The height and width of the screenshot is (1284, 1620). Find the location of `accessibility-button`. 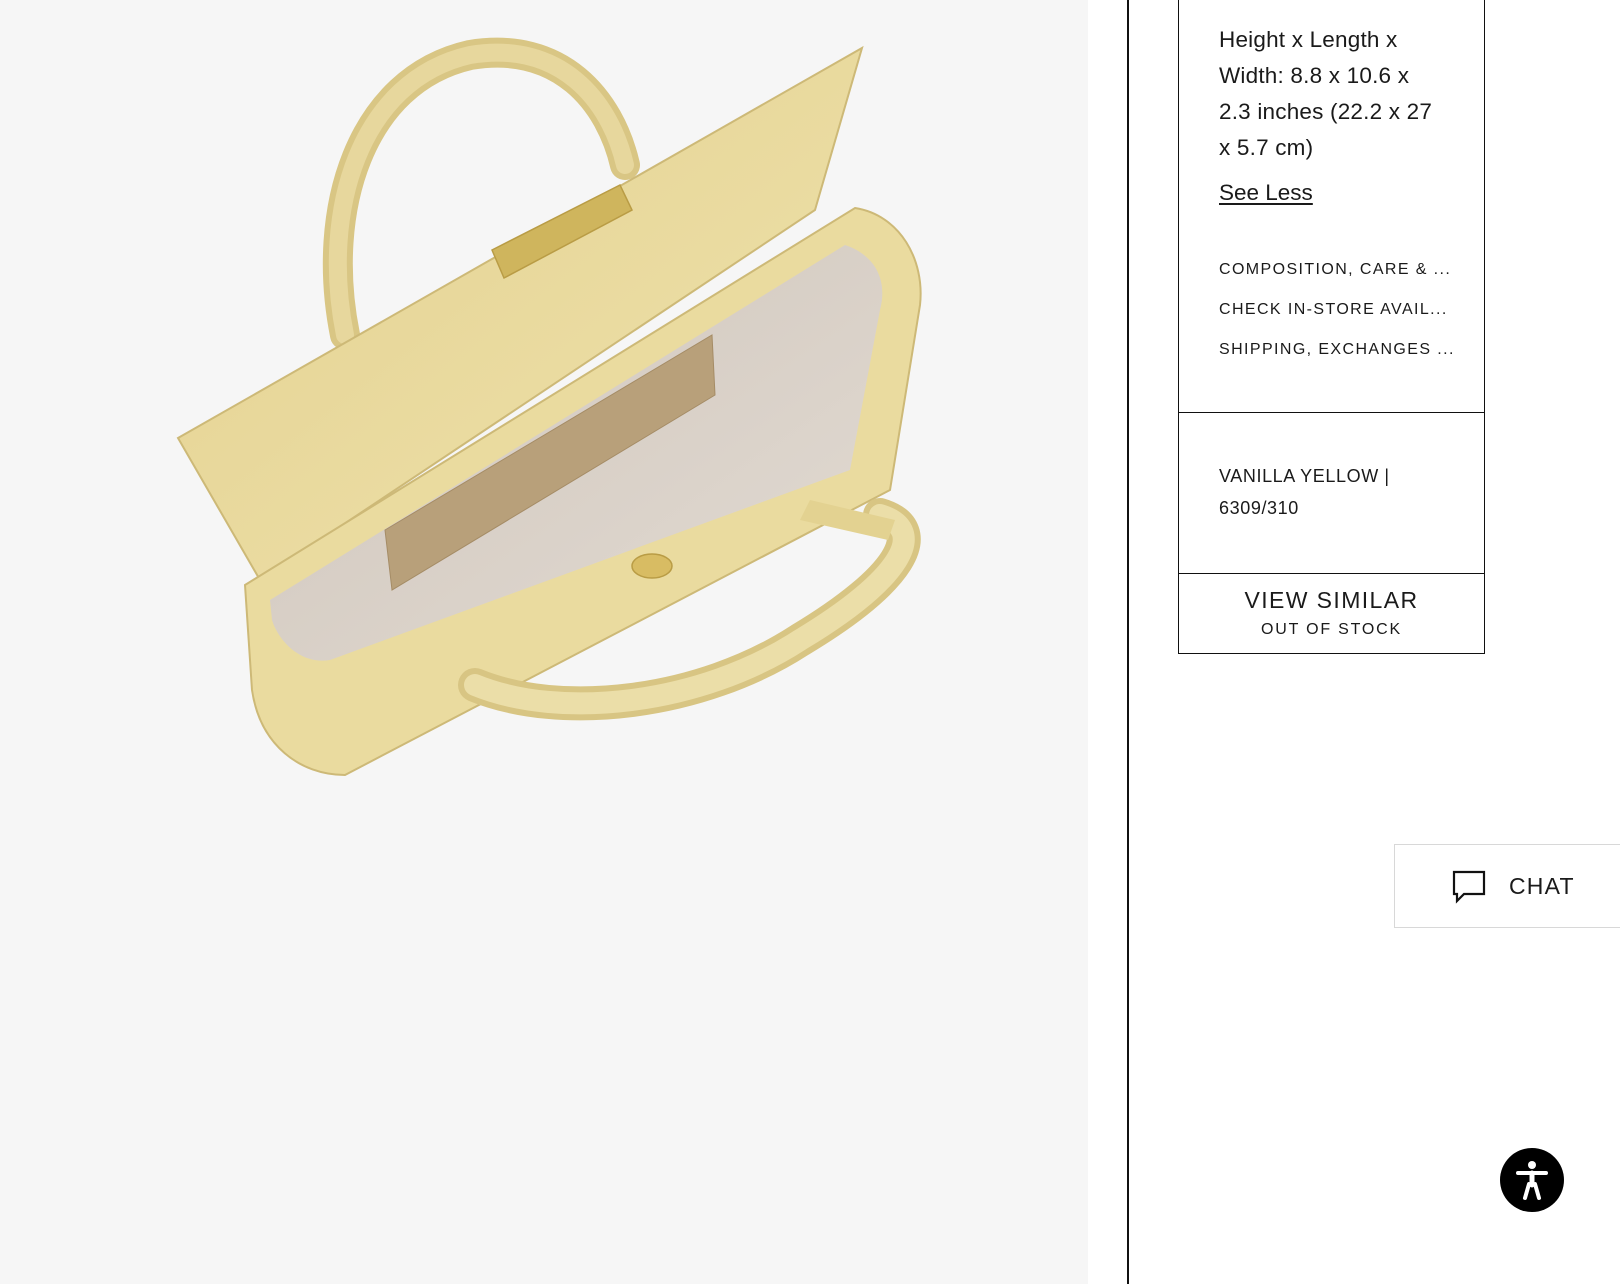

accessibility-button is located at coordinates (1532, 1180).